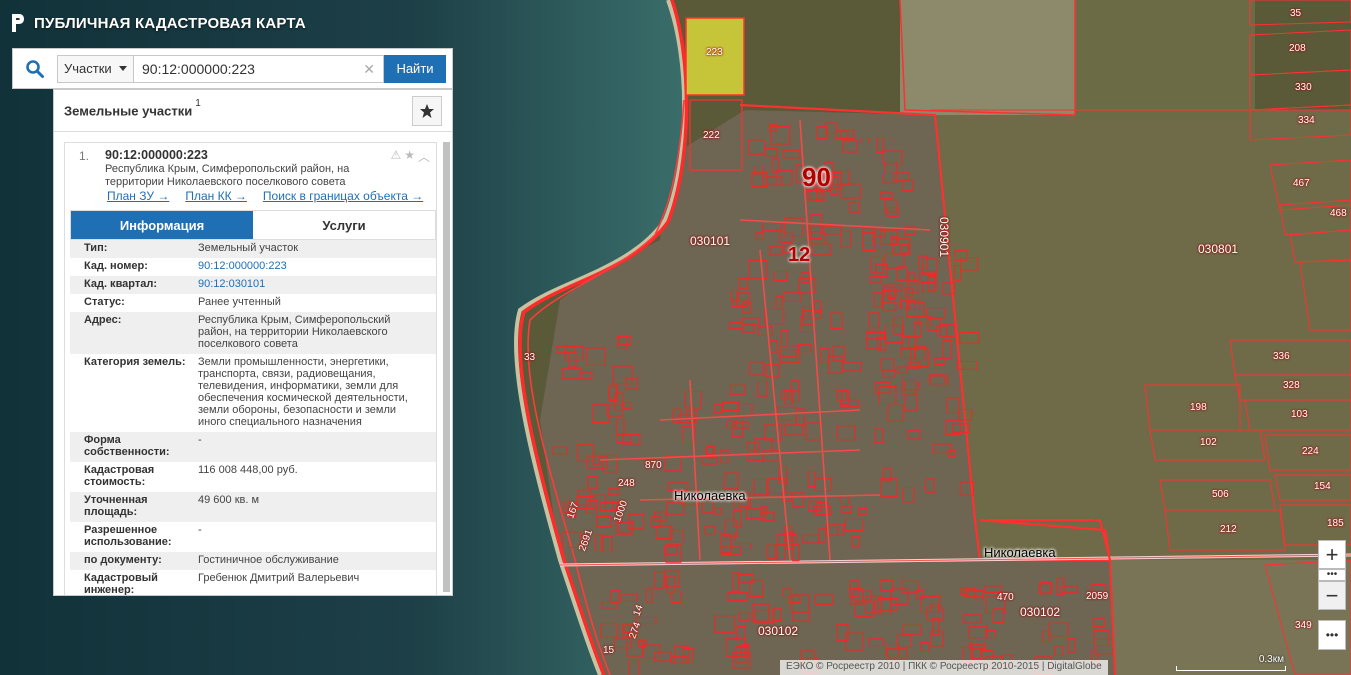 This screenshot has width=1351, height=675. I want to click on property-row: Кад. номер: 90:12:000000:223, so click(253, 267).